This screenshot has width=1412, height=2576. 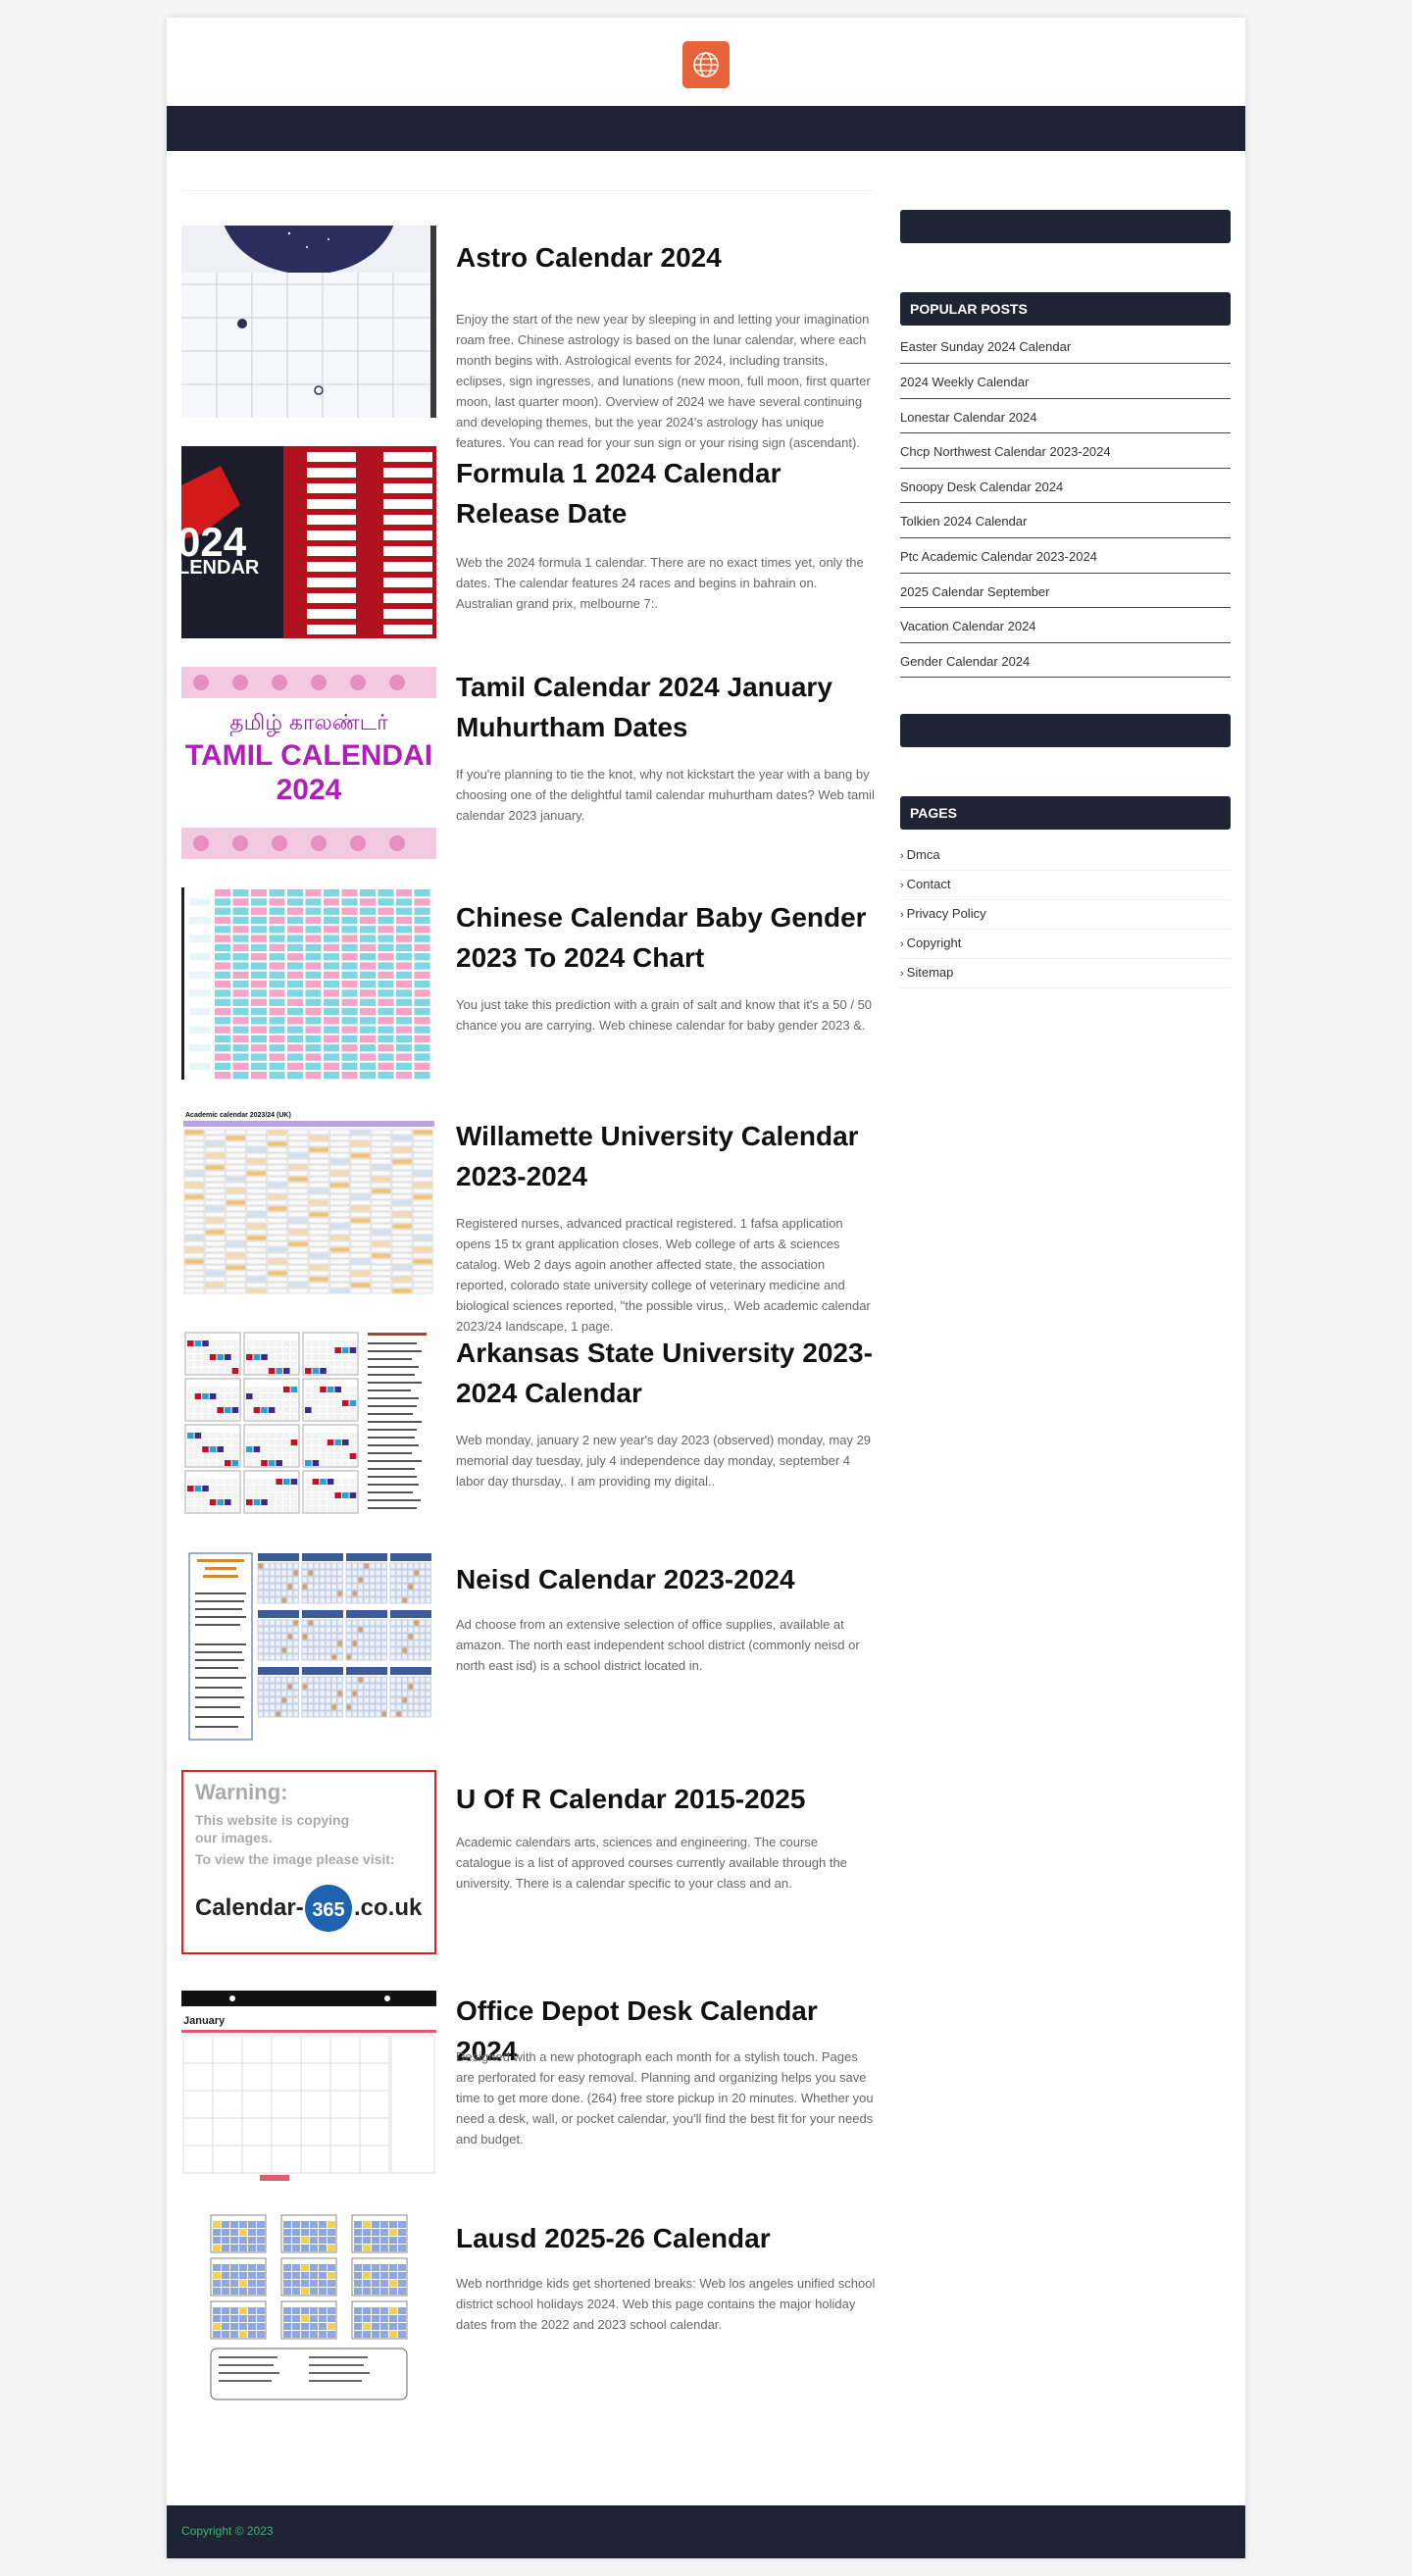 I want to click on popular-post-link: Easter Sunday 2024 Calendar, so click(x=1065, y=351).